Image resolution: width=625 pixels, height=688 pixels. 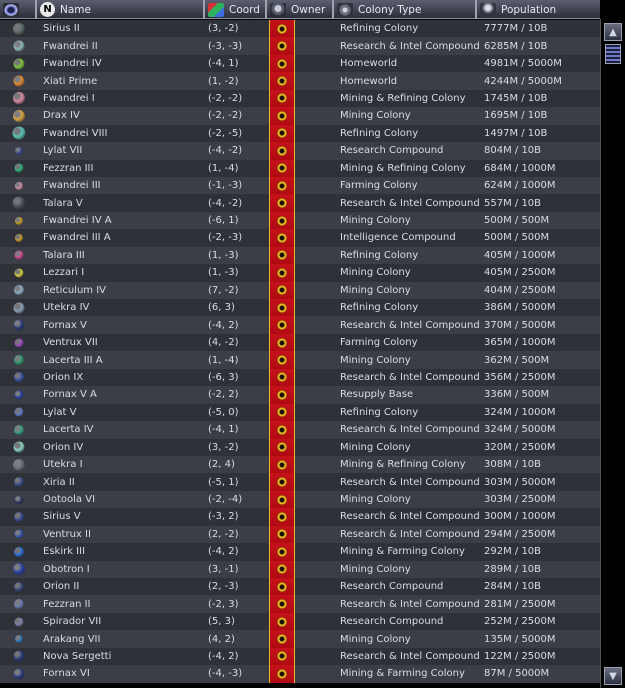 I want to click on colony-type: Homeworld, so click(x=369, y=64).